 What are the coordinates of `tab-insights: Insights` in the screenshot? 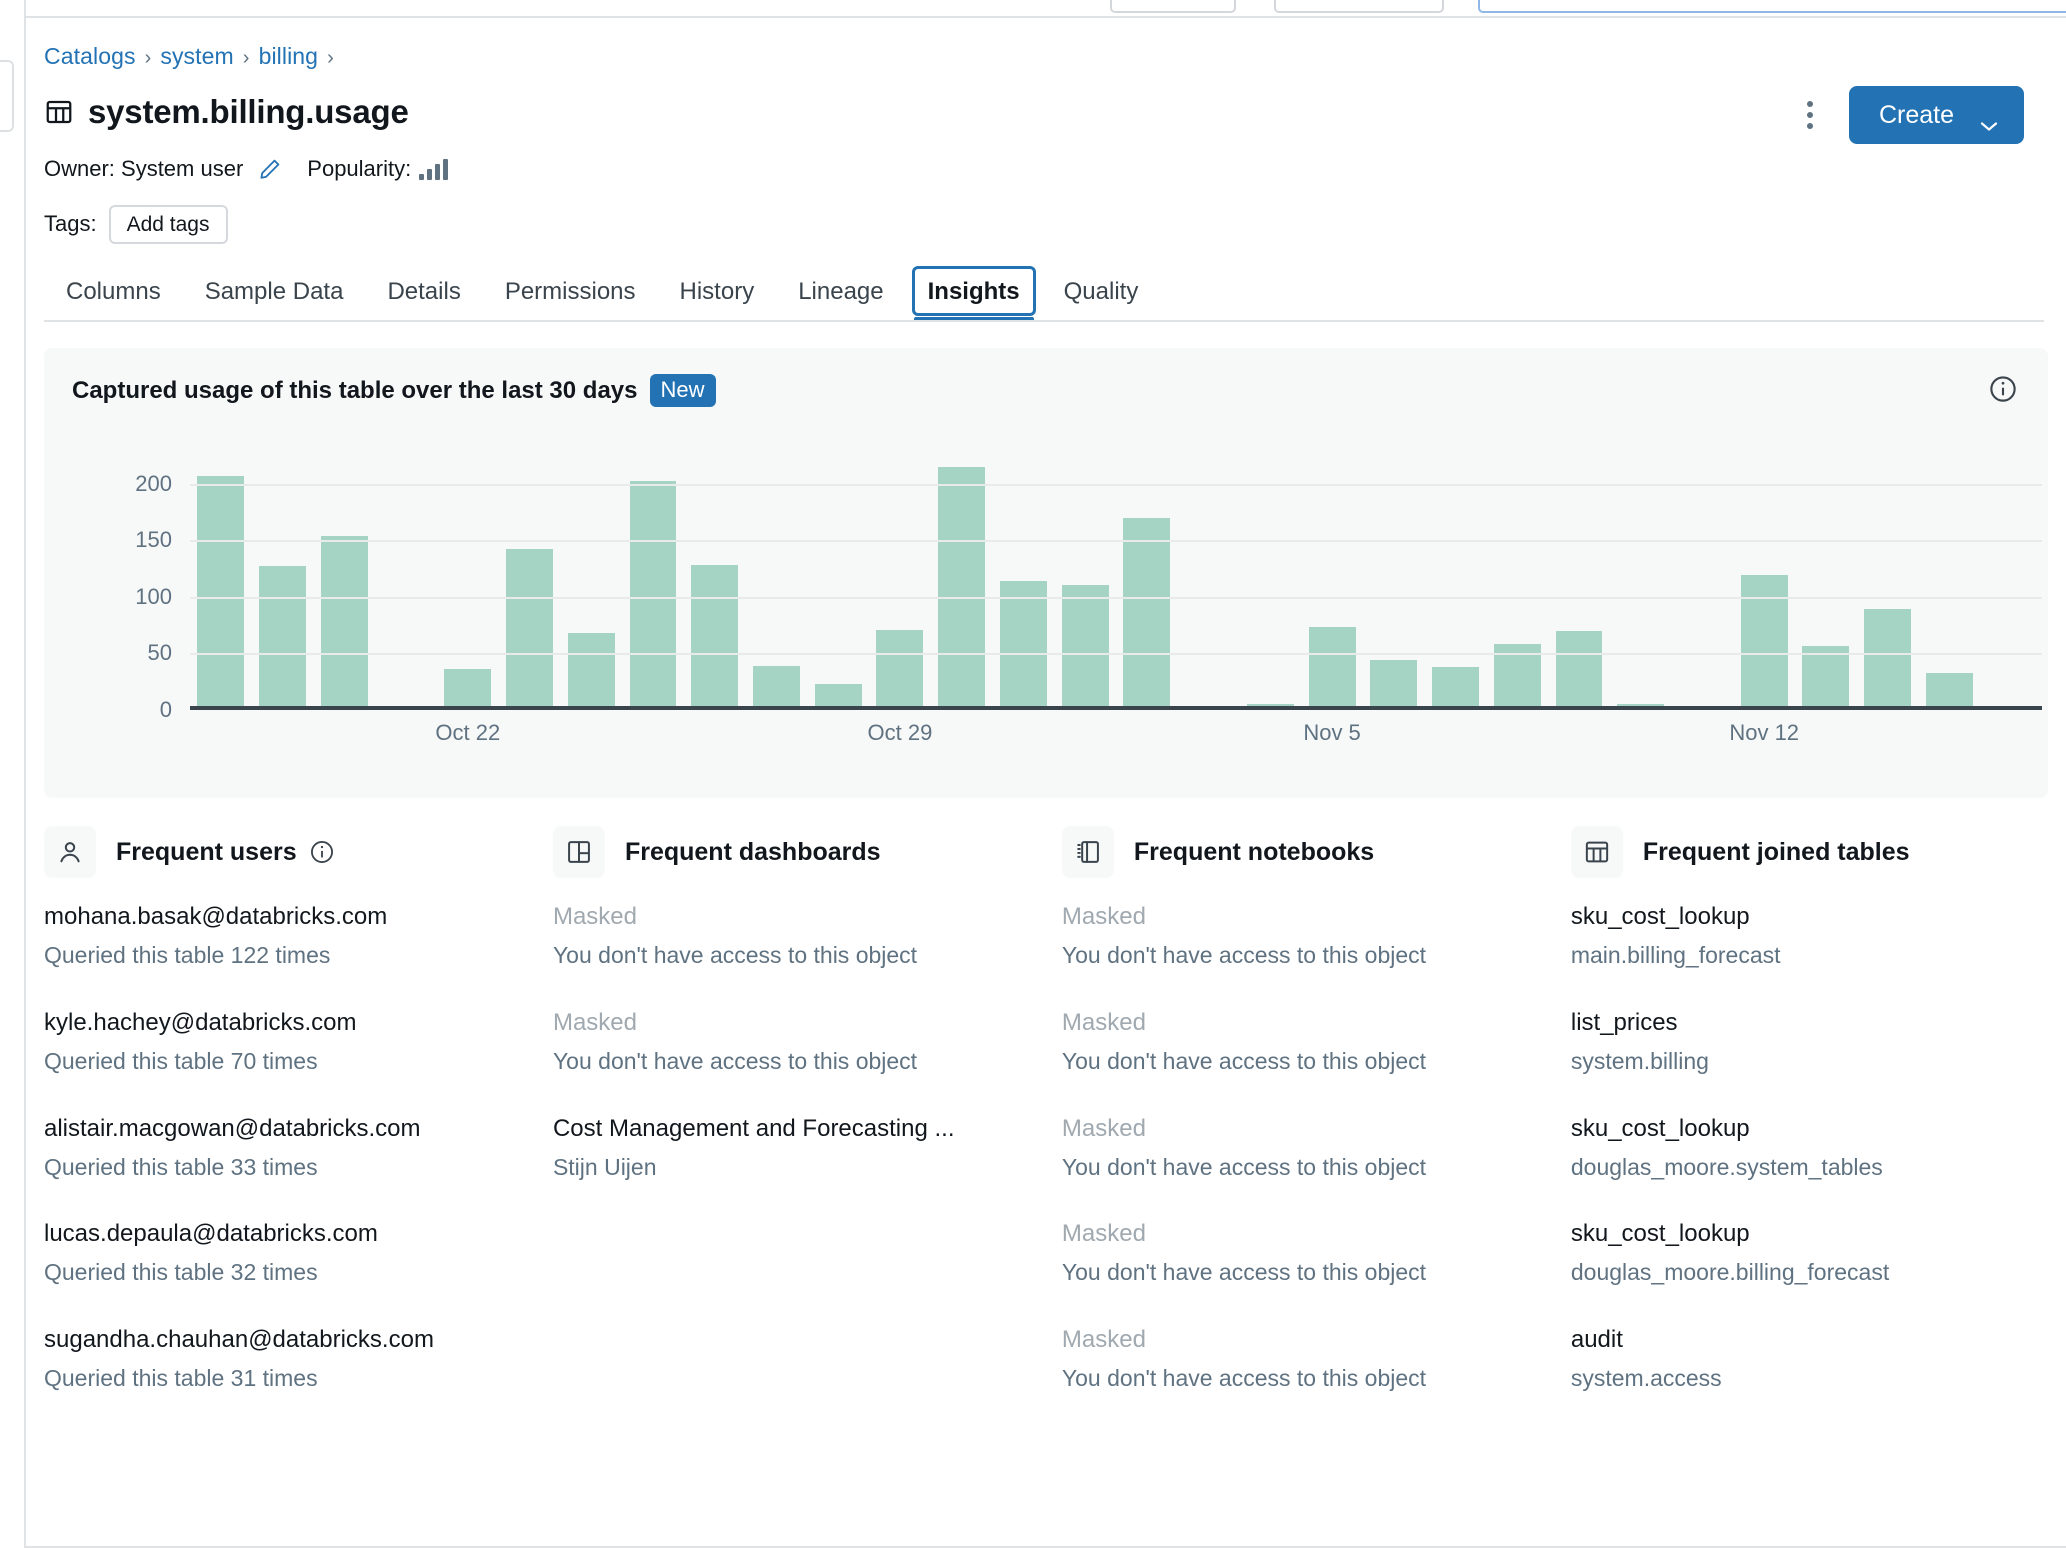 It's located at (974, 294).